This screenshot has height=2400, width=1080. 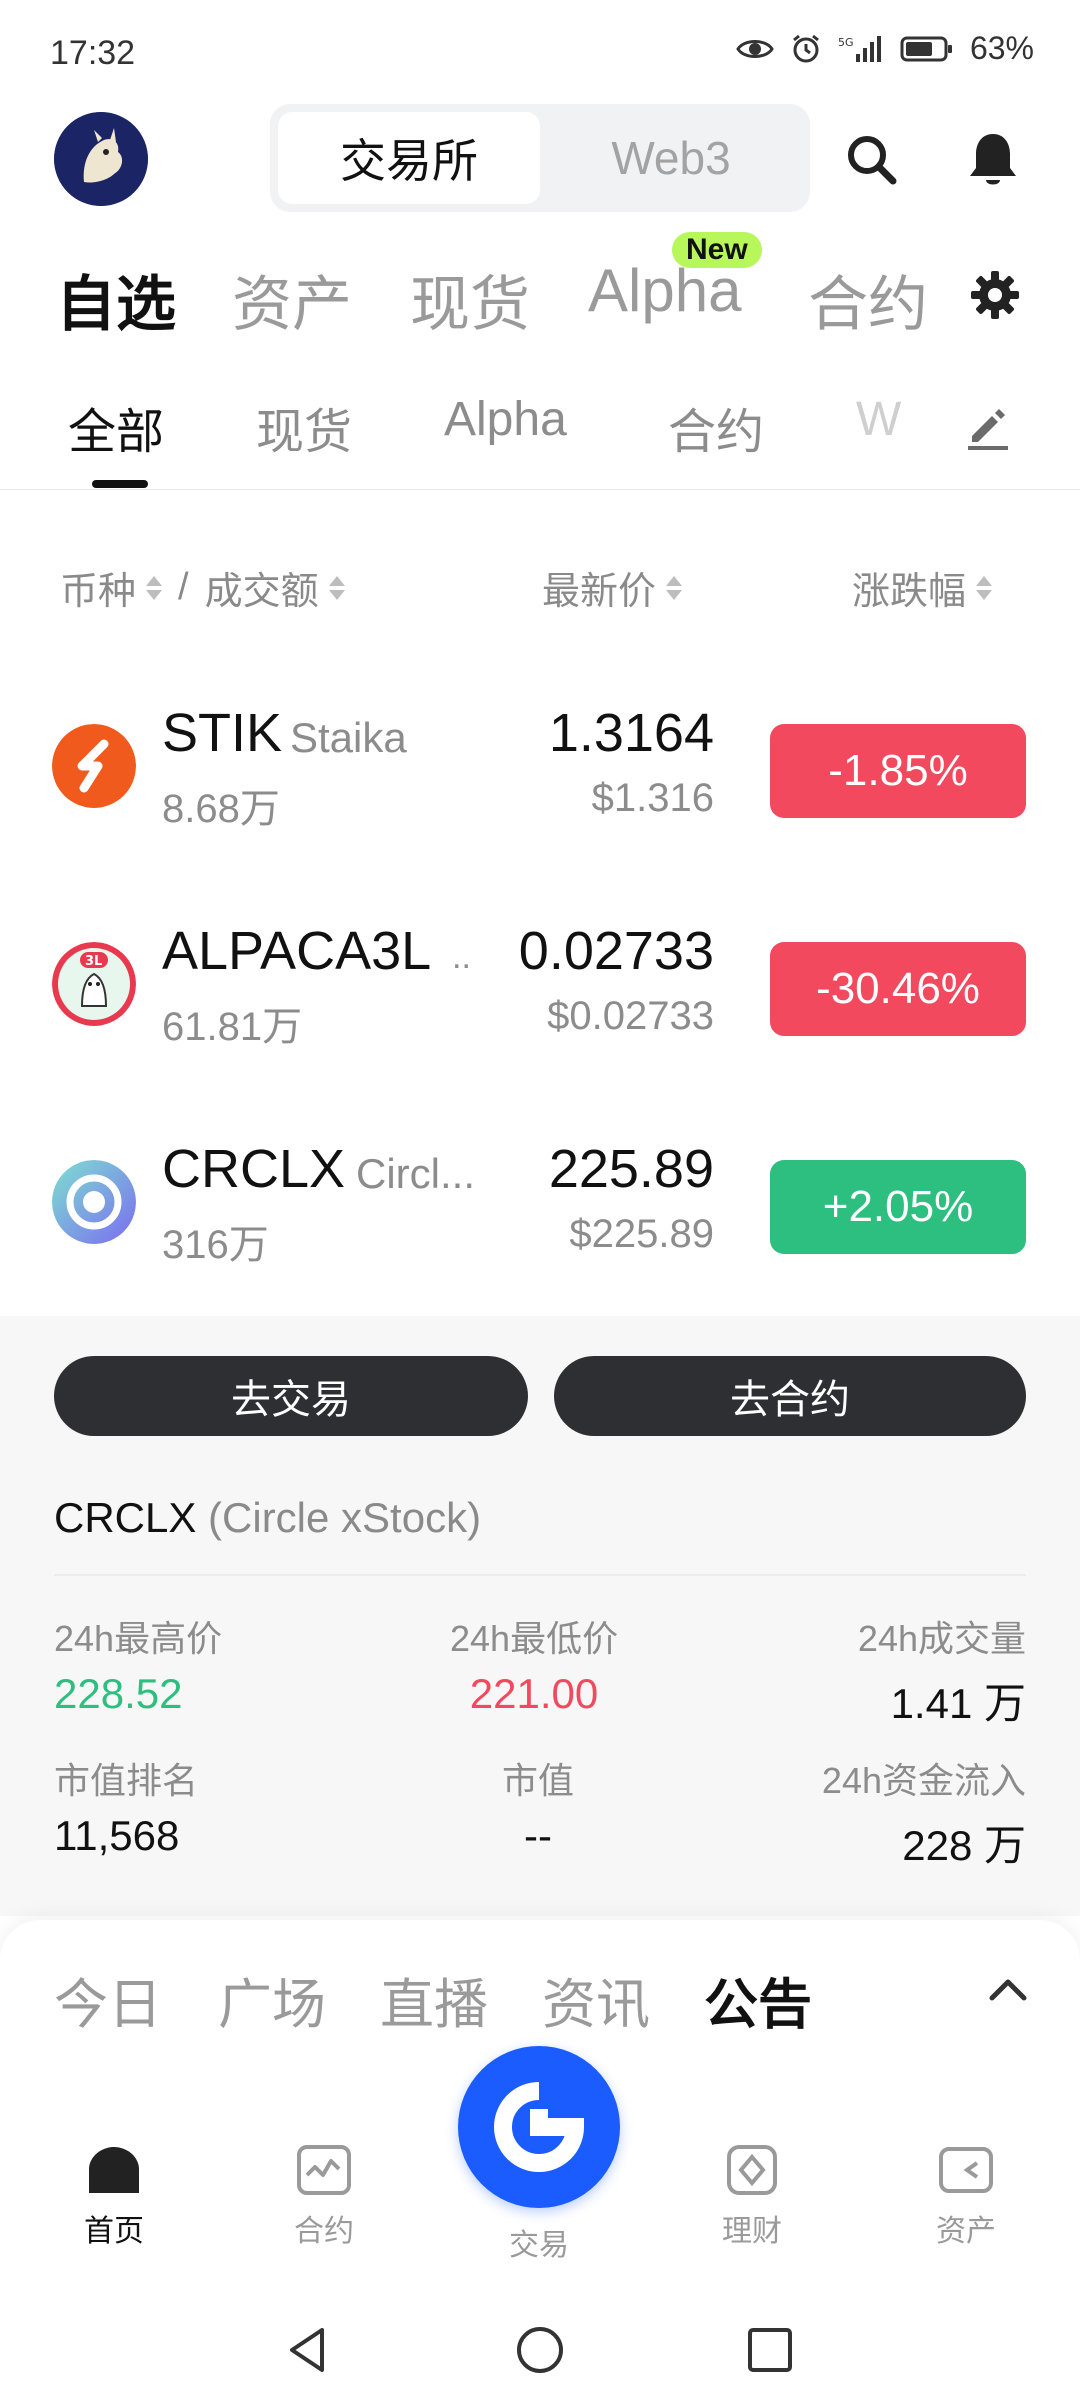 I want to click on nav-earn: 理财, so click(x=752, y=2195).